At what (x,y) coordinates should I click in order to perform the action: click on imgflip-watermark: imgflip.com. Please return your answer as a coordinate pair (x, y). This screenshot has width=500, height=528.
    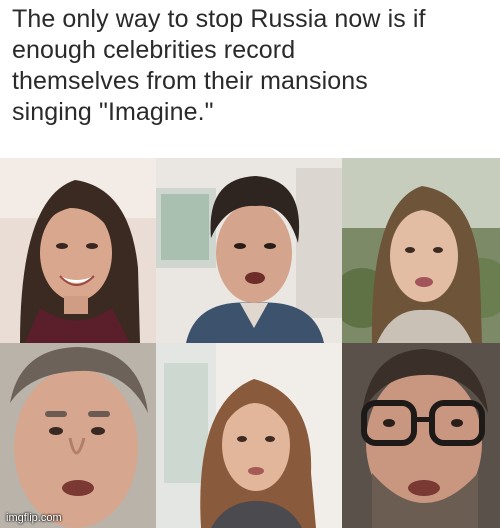
    Looking at the image, I should click on (34, 518).